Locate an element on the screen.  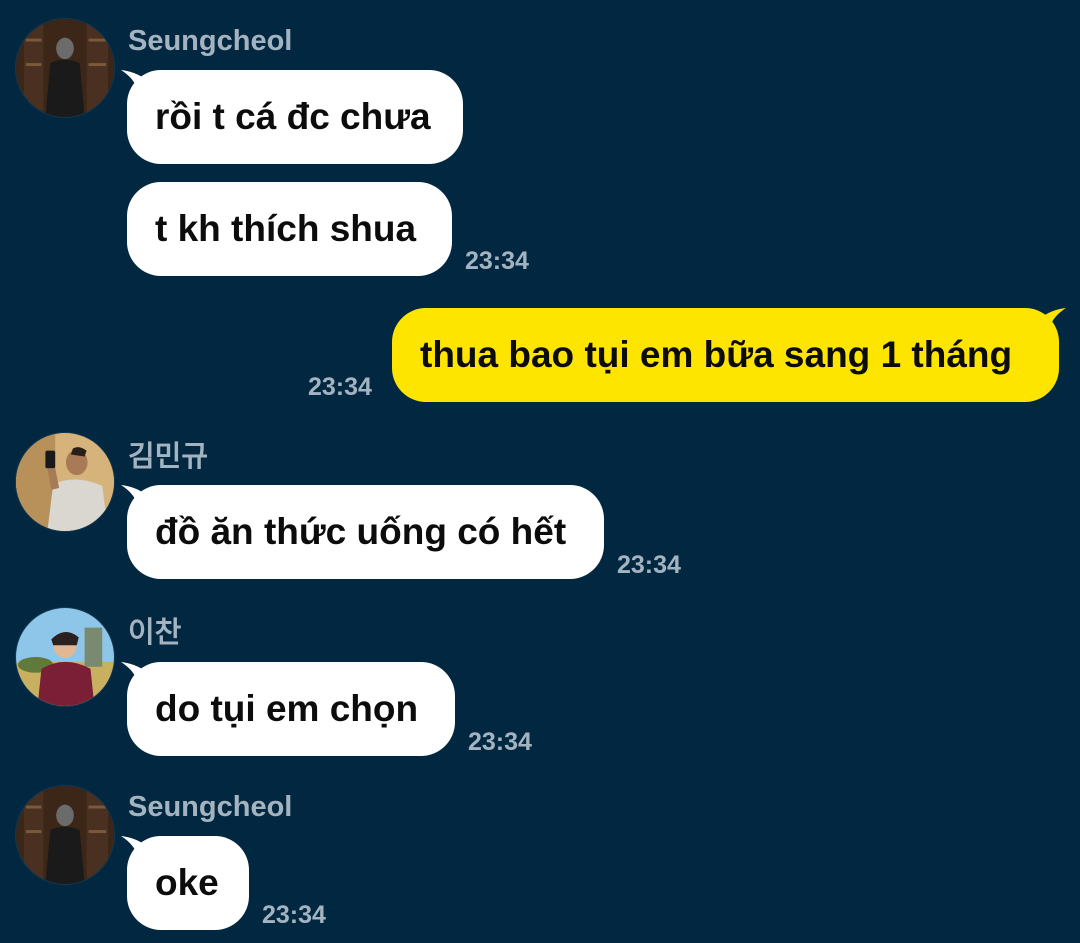
profile-photo-mirror-selfie-icon is located at coordinates (65, 482).